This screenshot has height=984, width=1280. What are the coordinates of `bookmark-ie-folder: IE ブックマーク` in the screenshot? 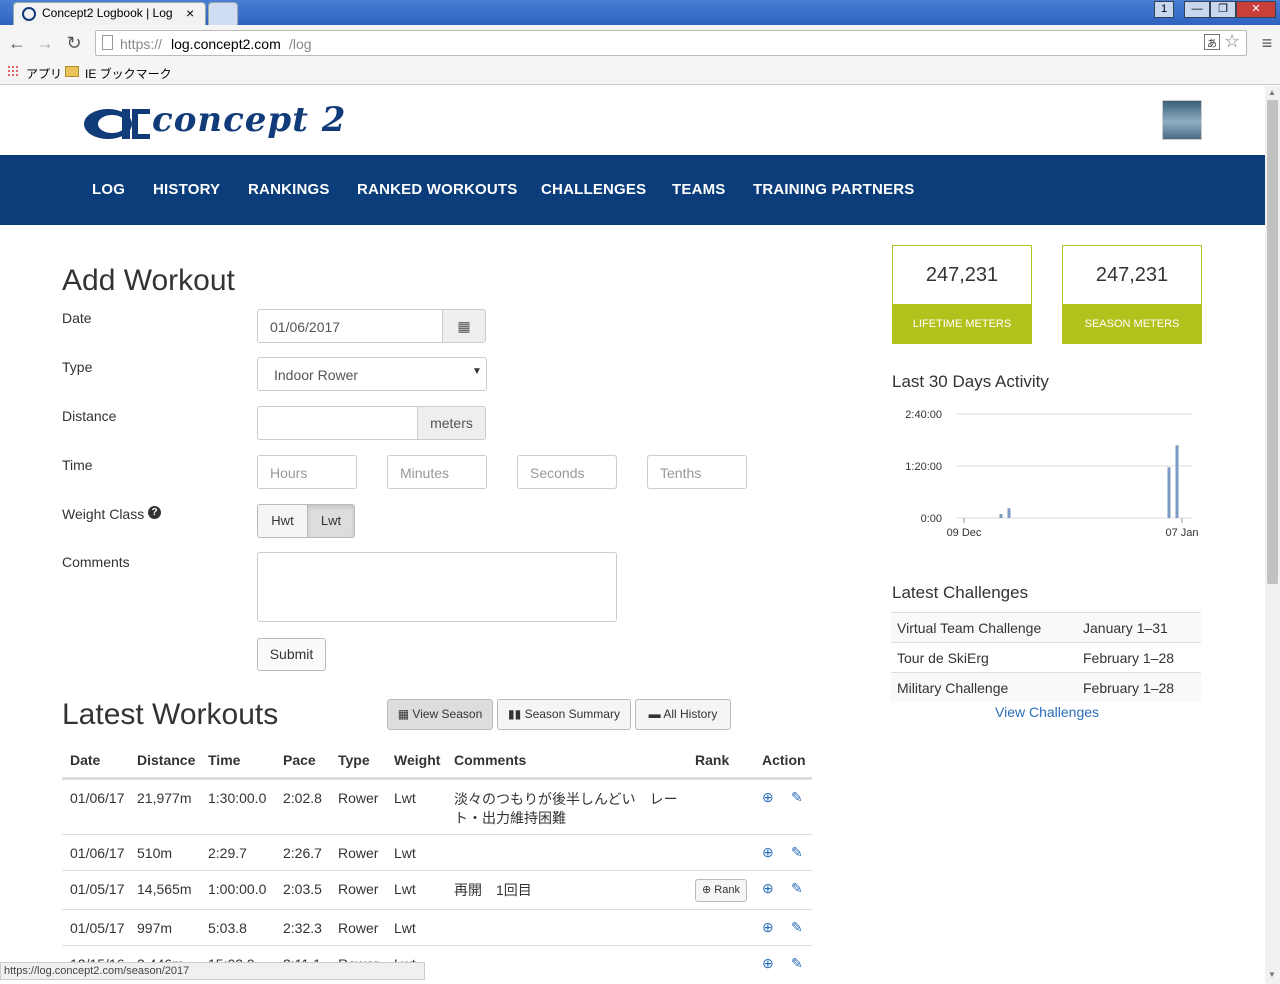 It's located at (128, 73).